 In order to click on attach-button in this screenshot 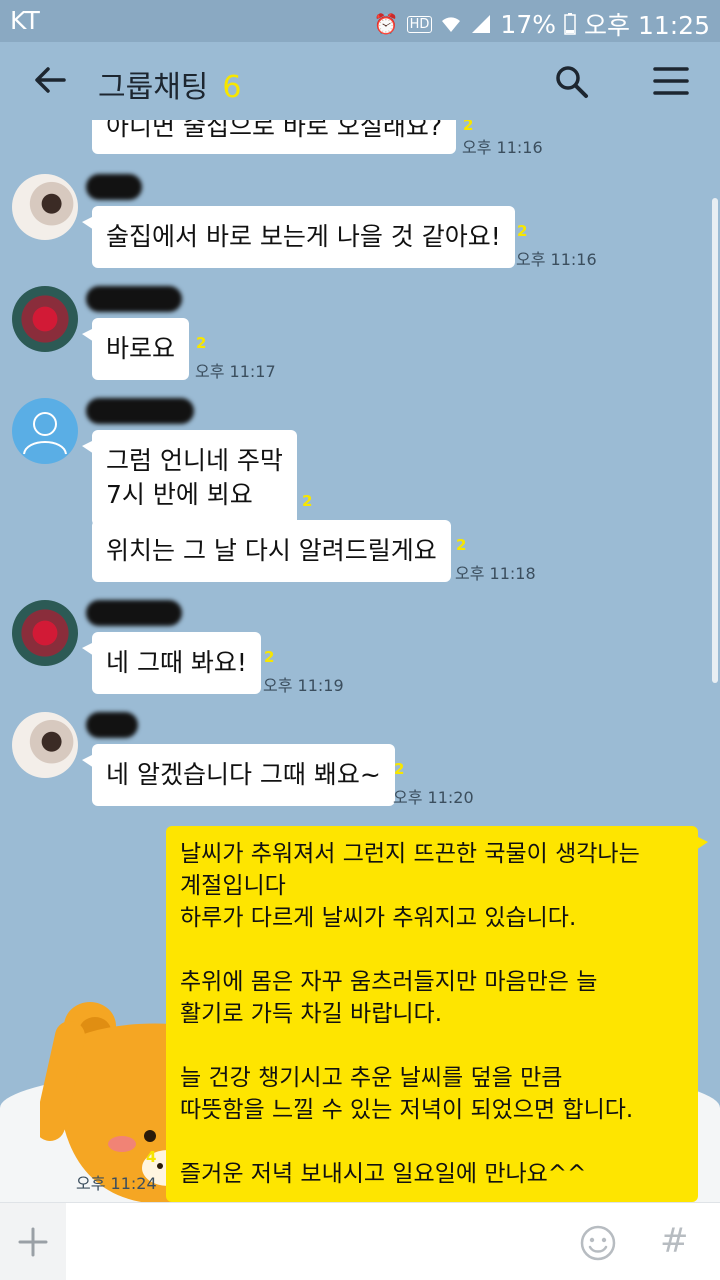, I will do `click(33, 1241)`.